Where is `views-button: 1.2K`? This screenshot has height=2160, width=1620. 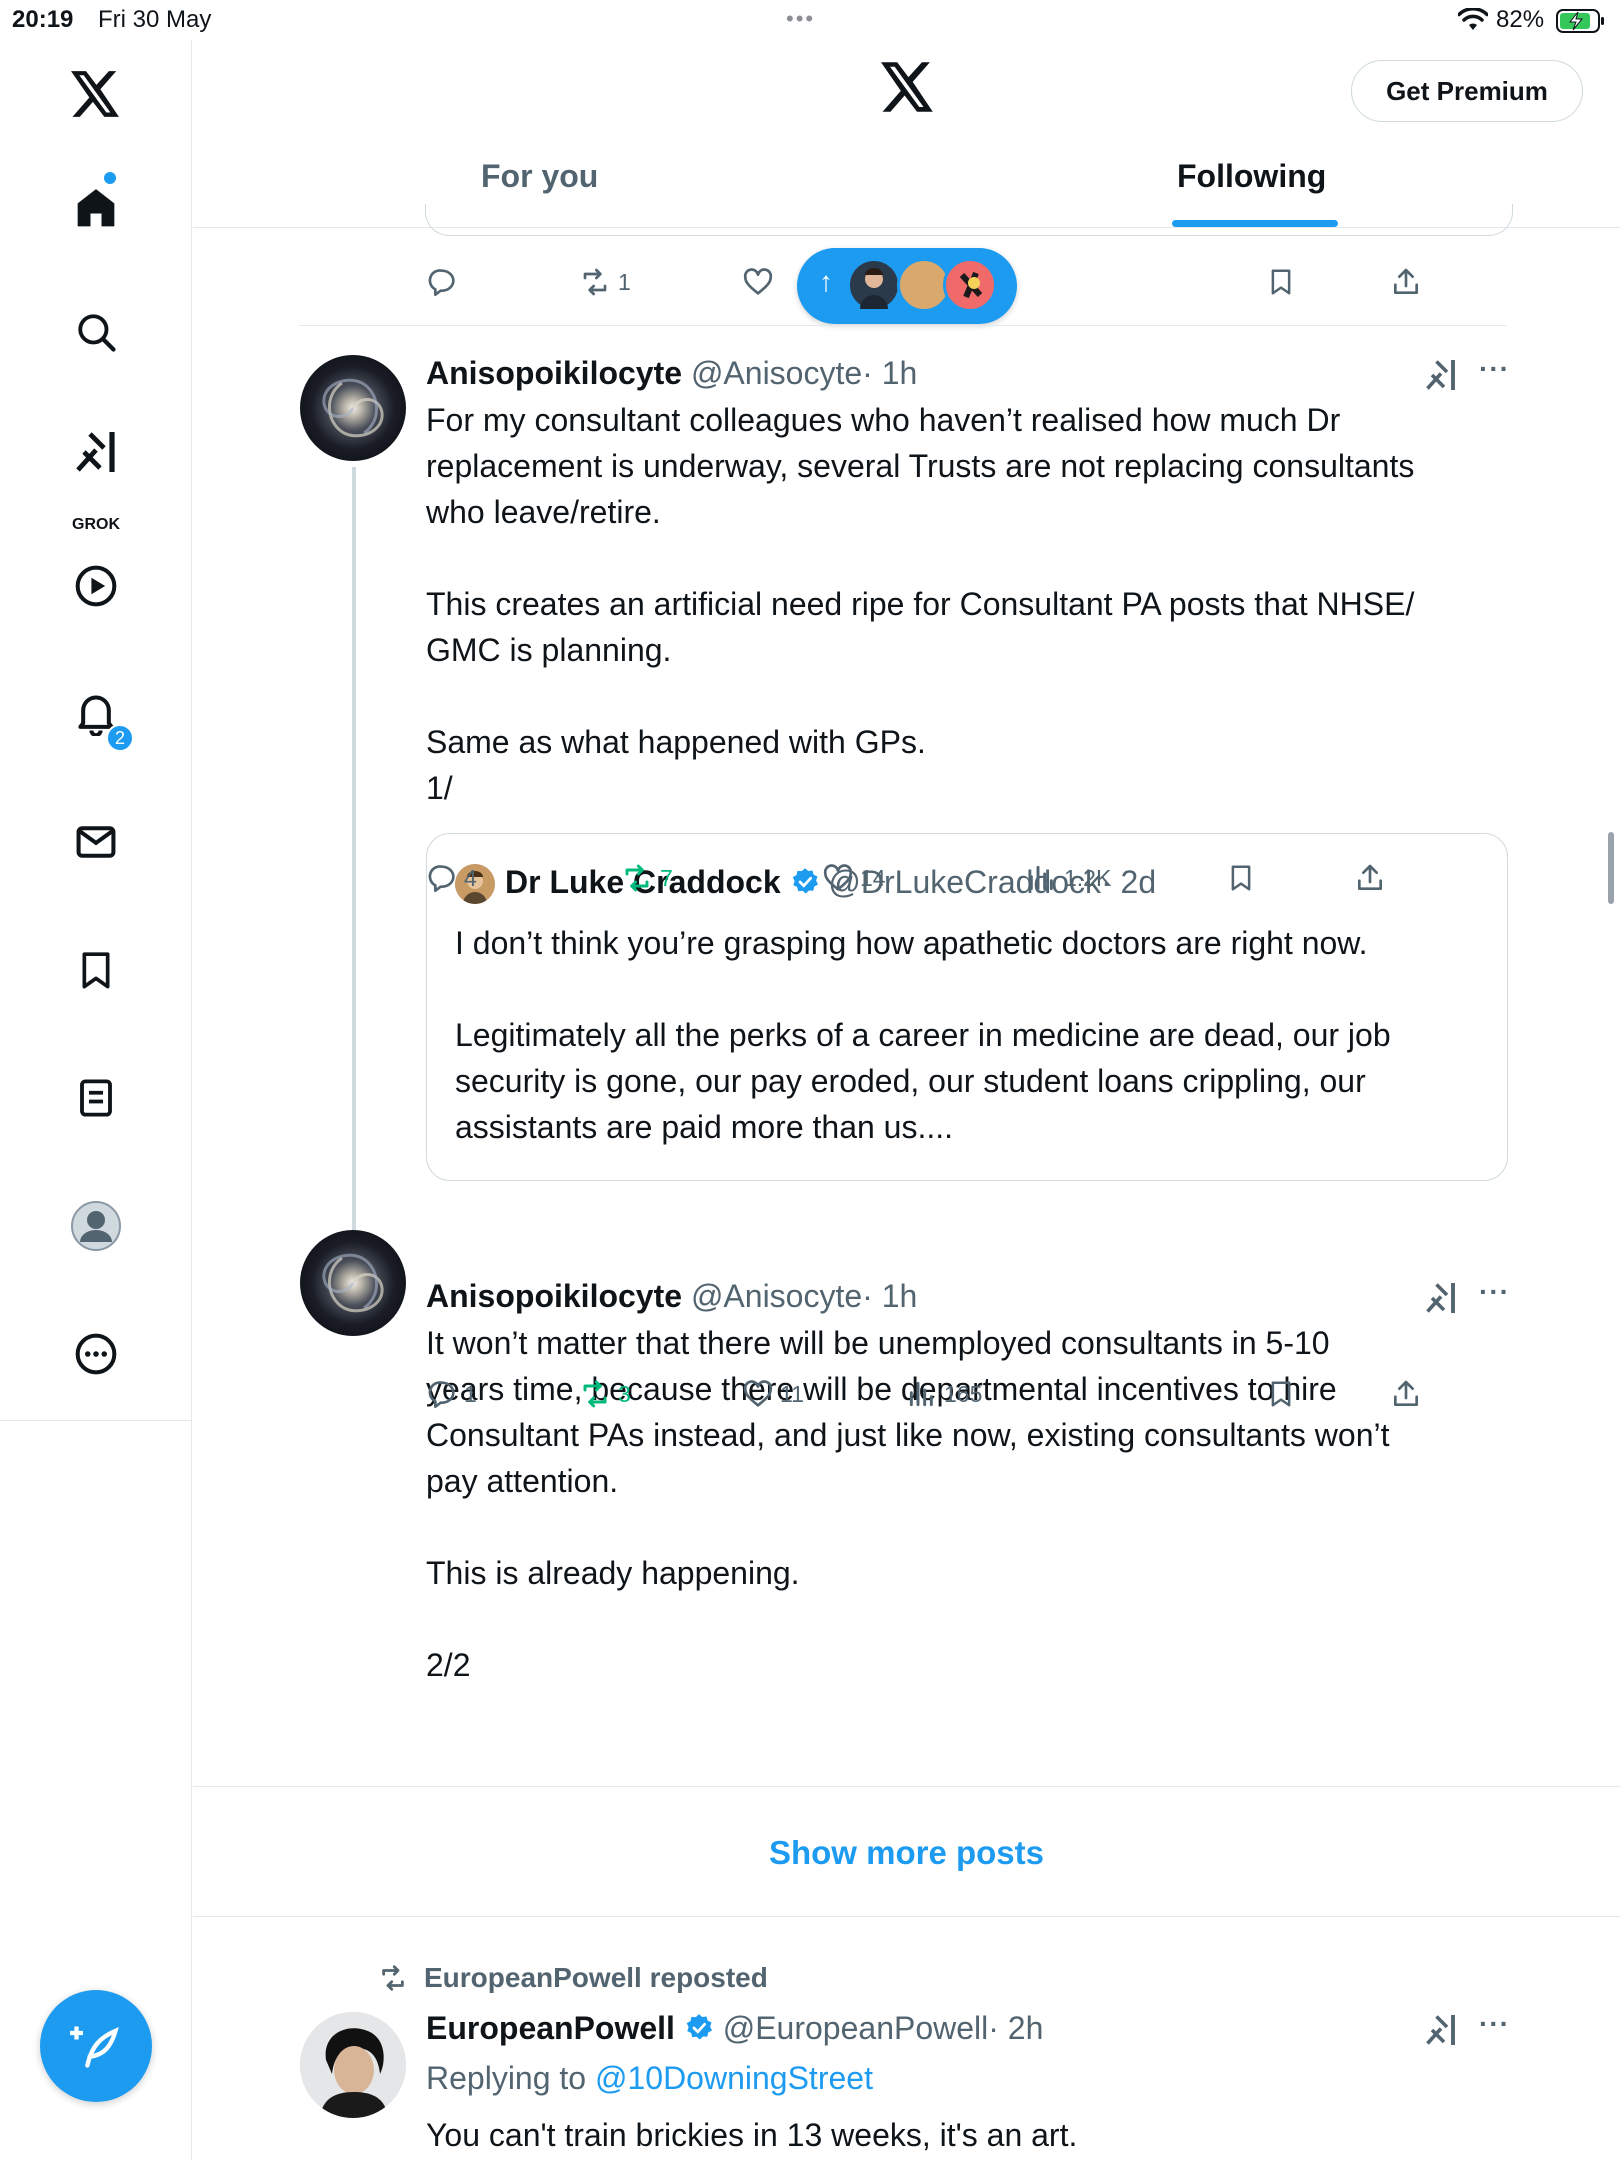
views-button: 1.2K is located at coordinates (1068, 878).